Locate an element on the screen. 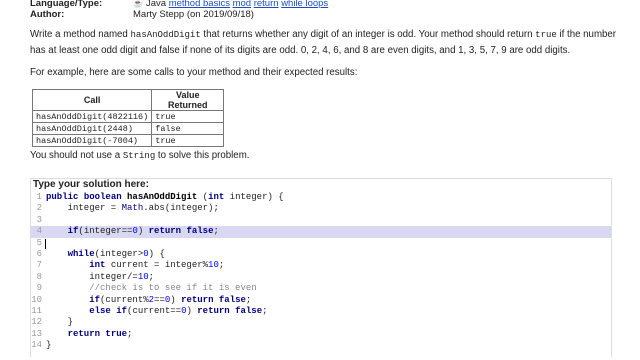  author-value: Marty Stepp (on 2019/09/18) is located at coordinates (193, 14).